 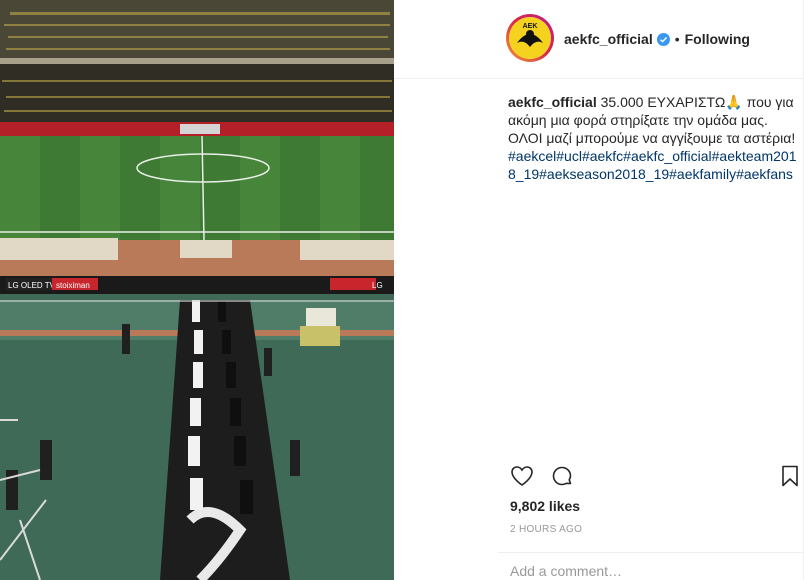 What do you see at coordinates (377, 285) in the screenshot?
I see `board-text-3: LG` at bounding box center [377, 285].